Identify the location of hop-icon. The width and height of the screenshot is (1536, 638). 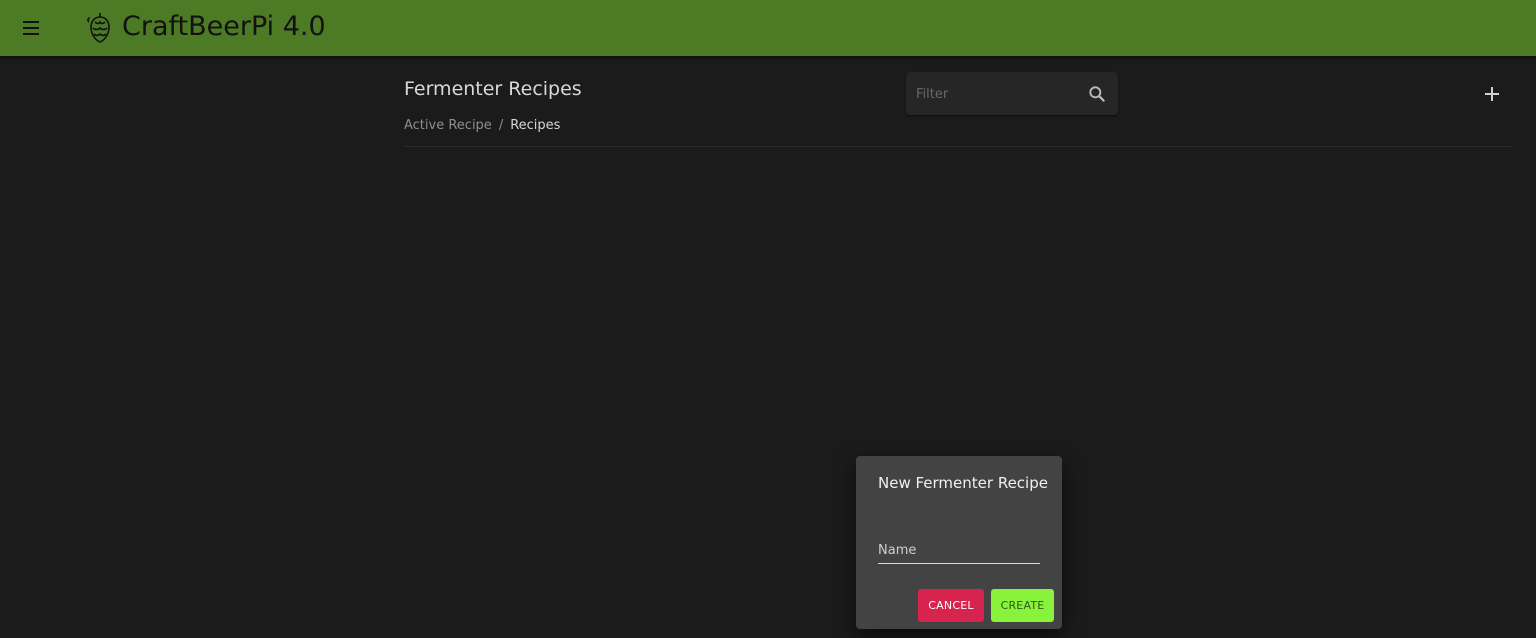
(98, 28).